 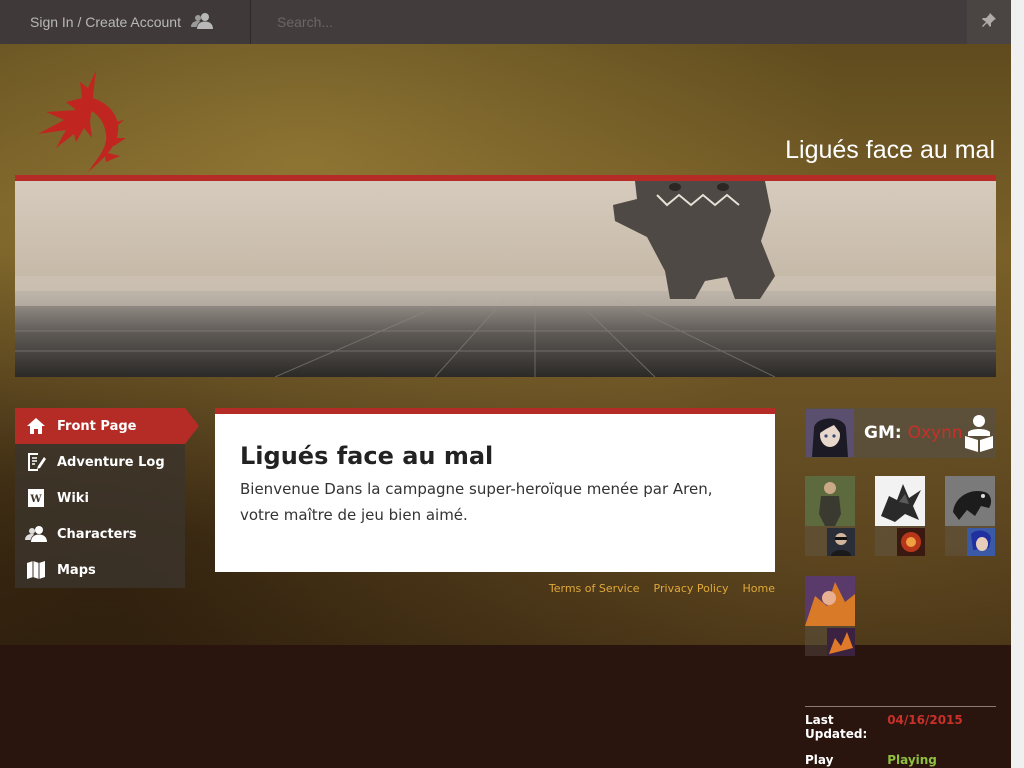 What do you see at coordinates (111, 462) in the screenshot?
I see `sidebar-item-label: Adventure Log` at bounding box center [111, 462].